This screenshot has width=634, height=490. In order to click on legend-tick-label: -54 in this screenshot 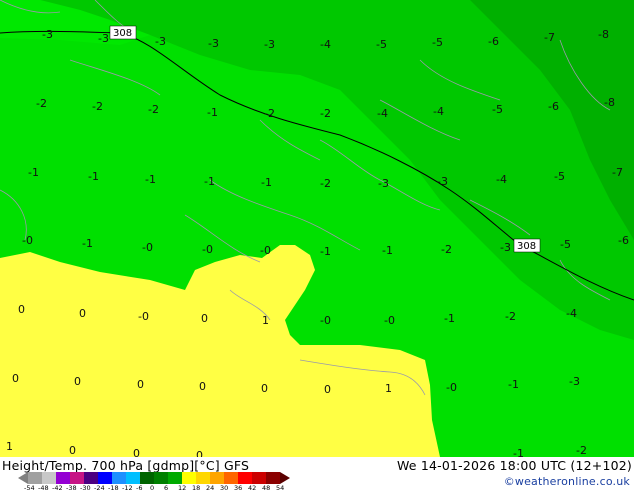, I will do `click(29, 487)`.